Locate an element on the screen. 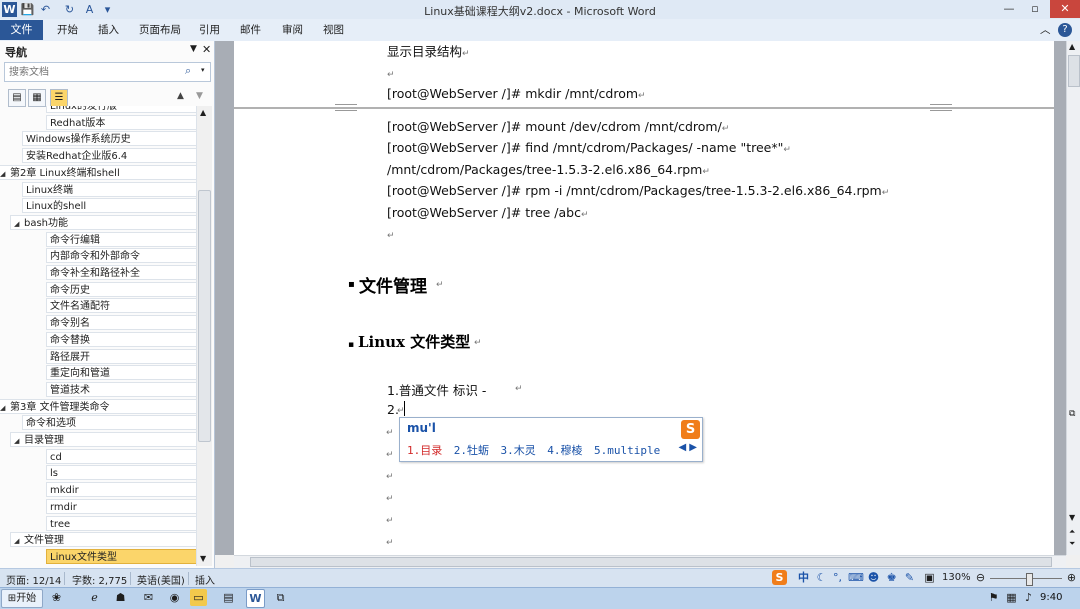 The width and height of the screenshot is (1080, 609). tab-home: 开始 is located at coordinates (67, 30).